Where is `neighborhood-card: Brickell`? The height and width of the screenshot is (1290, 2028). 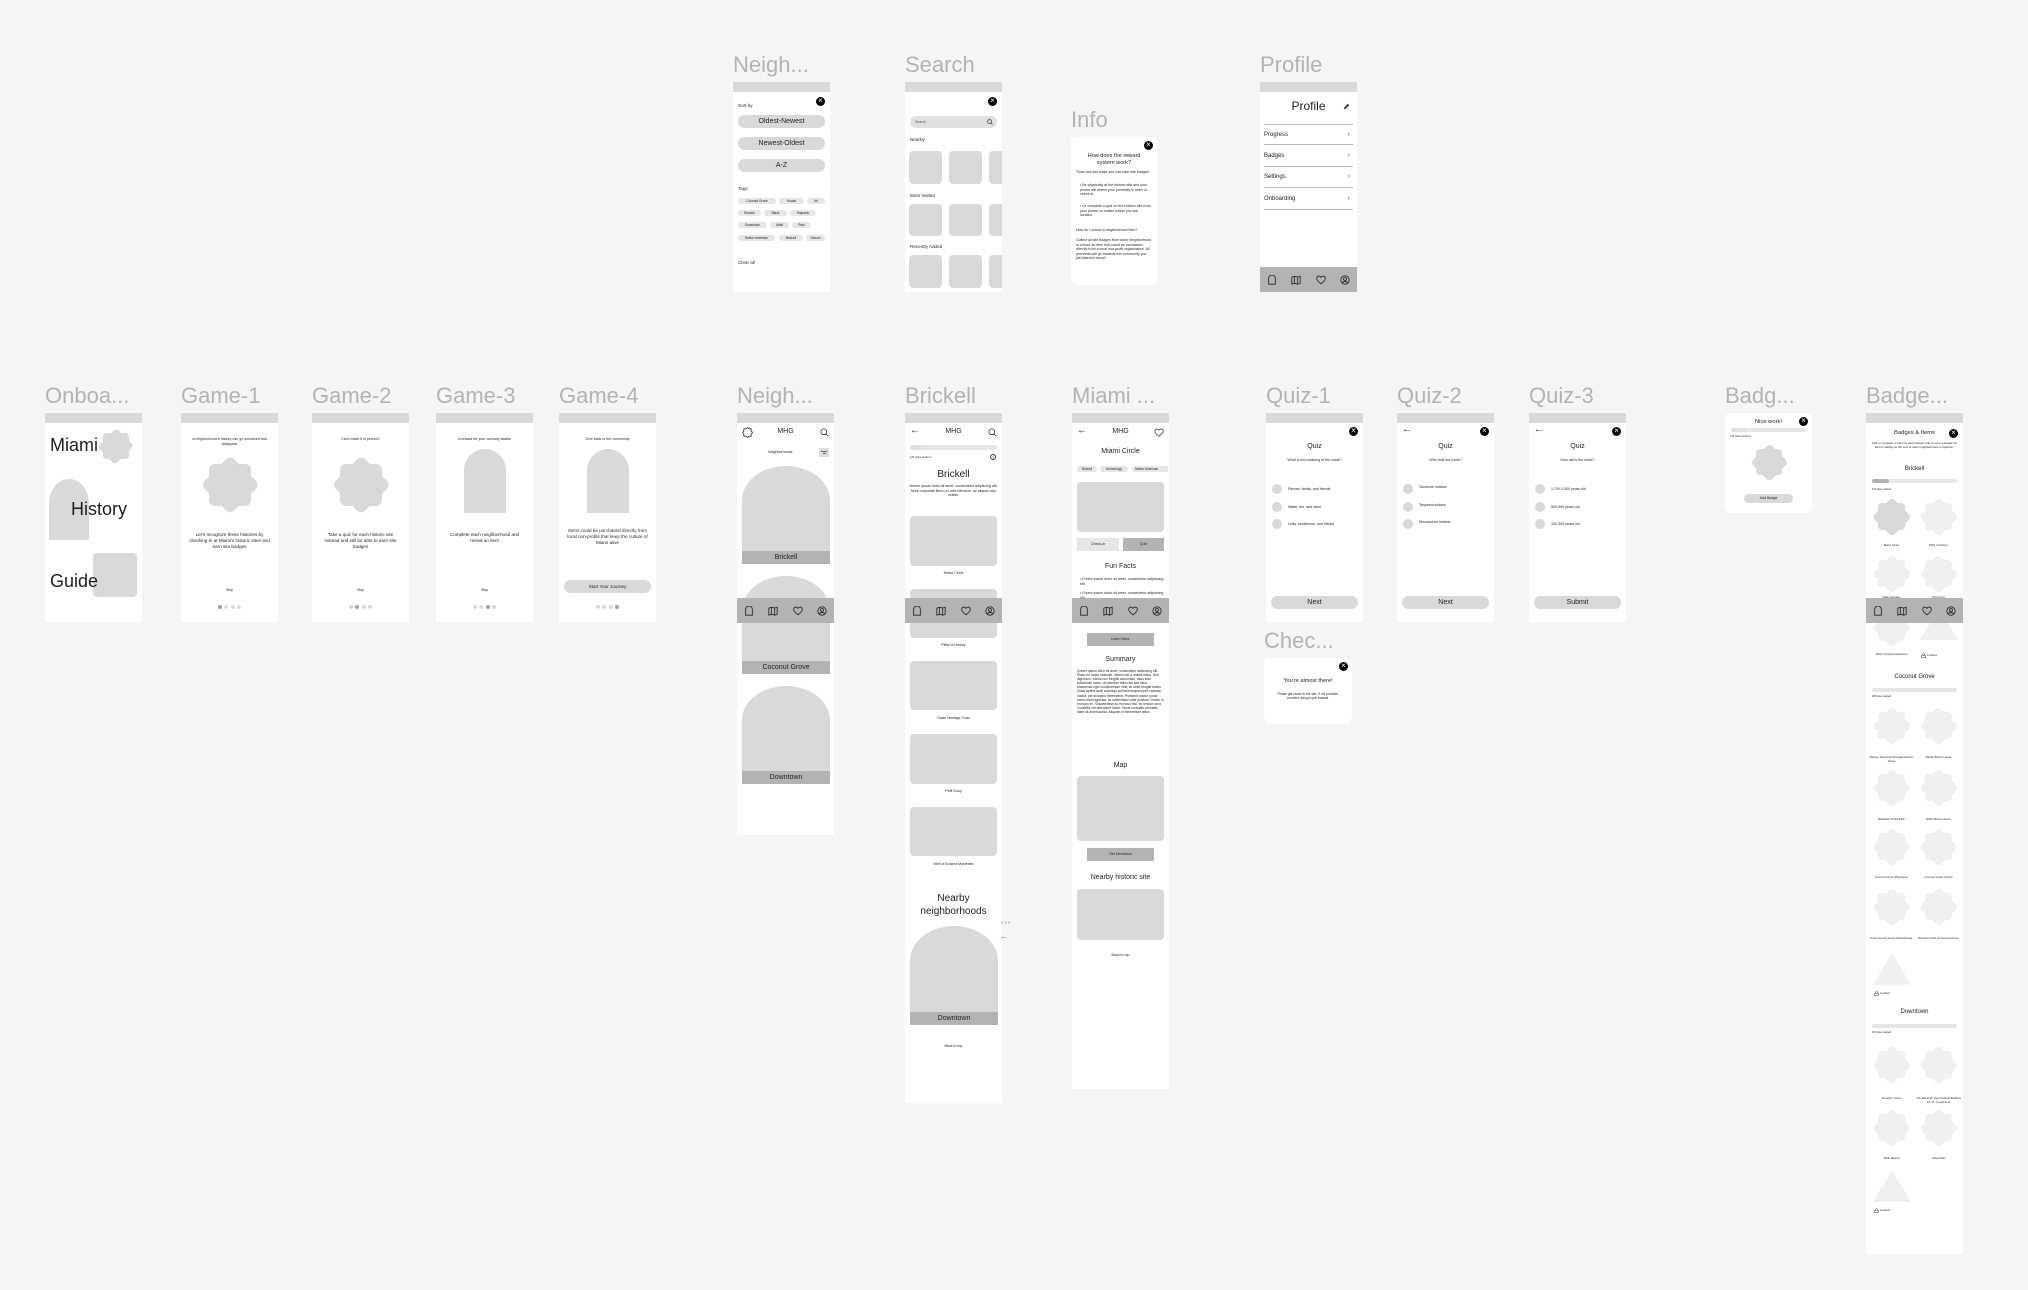 neighborhood-card: Brickell is located at coordinates (786, 515).